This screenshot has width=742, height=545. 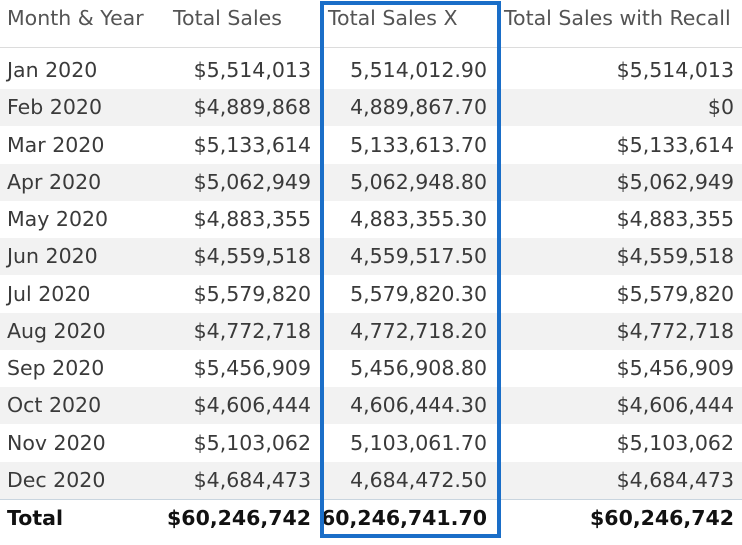 I want to click on cell-total-sales: $5,062,949, so click(x=252, y=181).